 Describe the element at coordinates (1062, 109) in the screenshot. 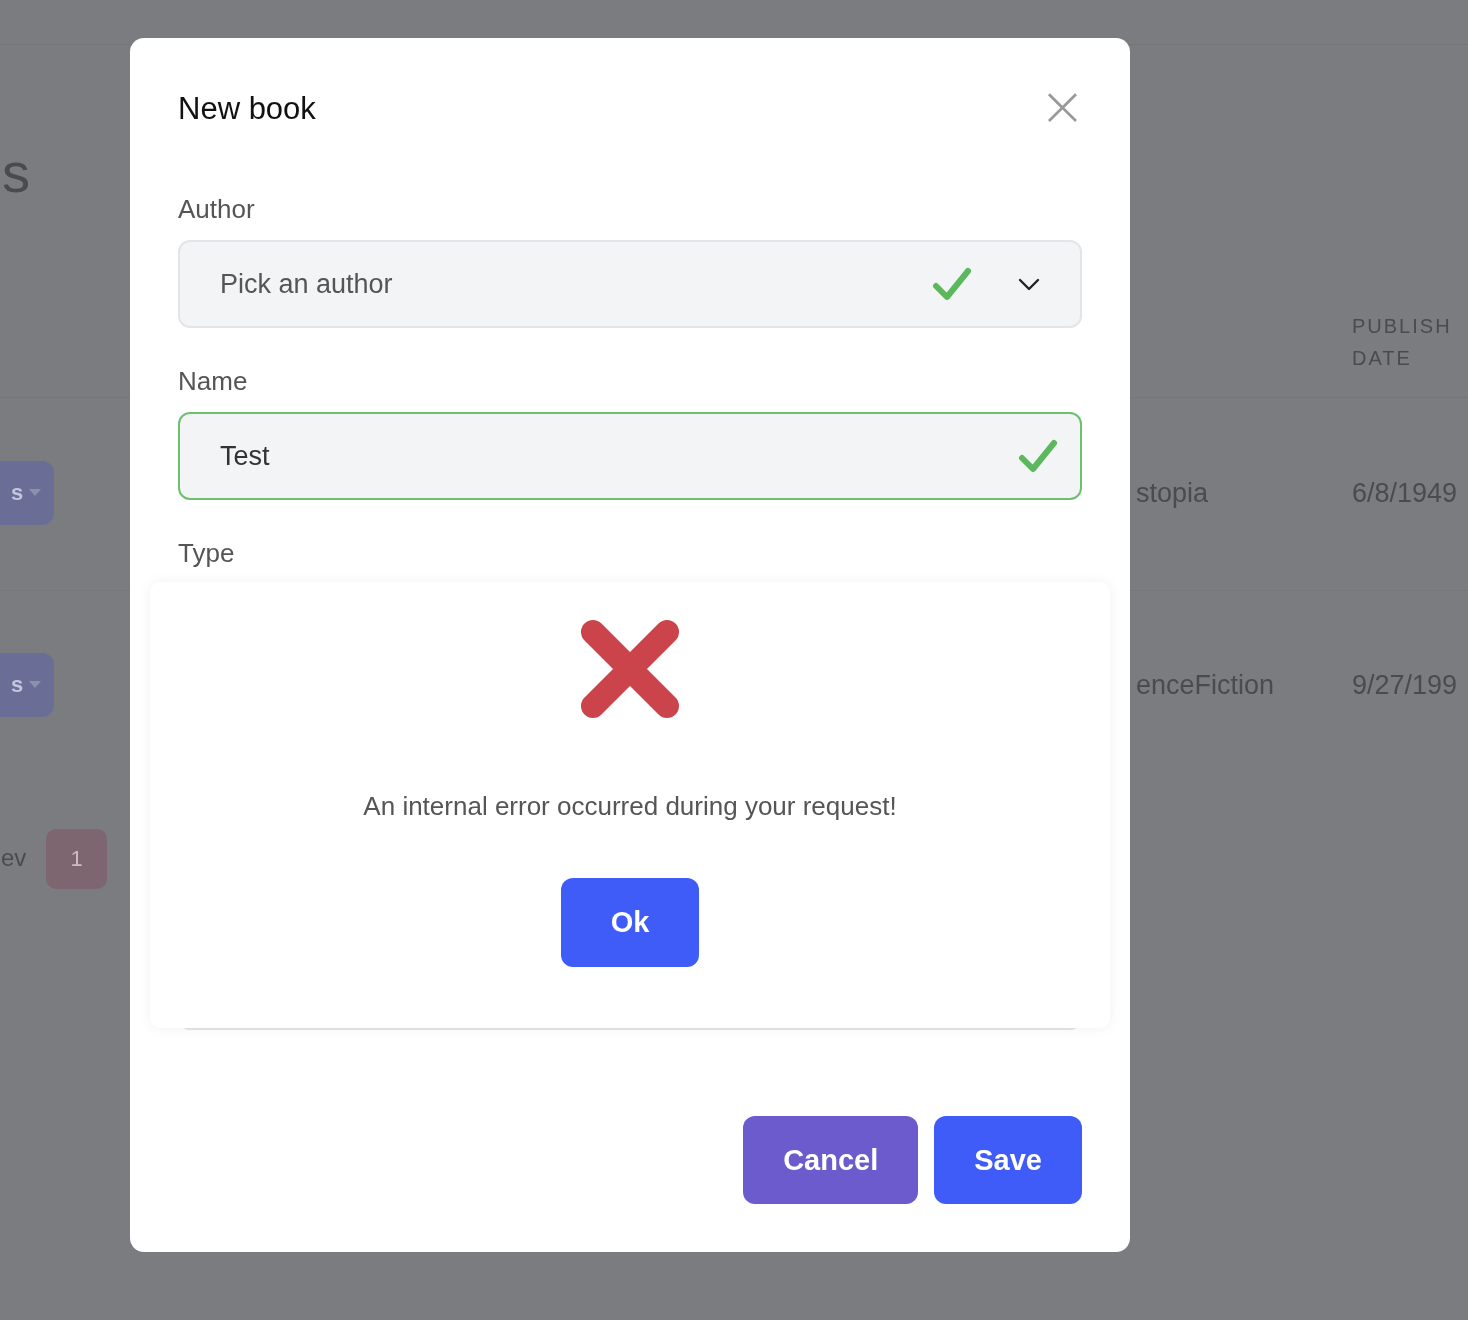

I see `close-button: ×` at that location.